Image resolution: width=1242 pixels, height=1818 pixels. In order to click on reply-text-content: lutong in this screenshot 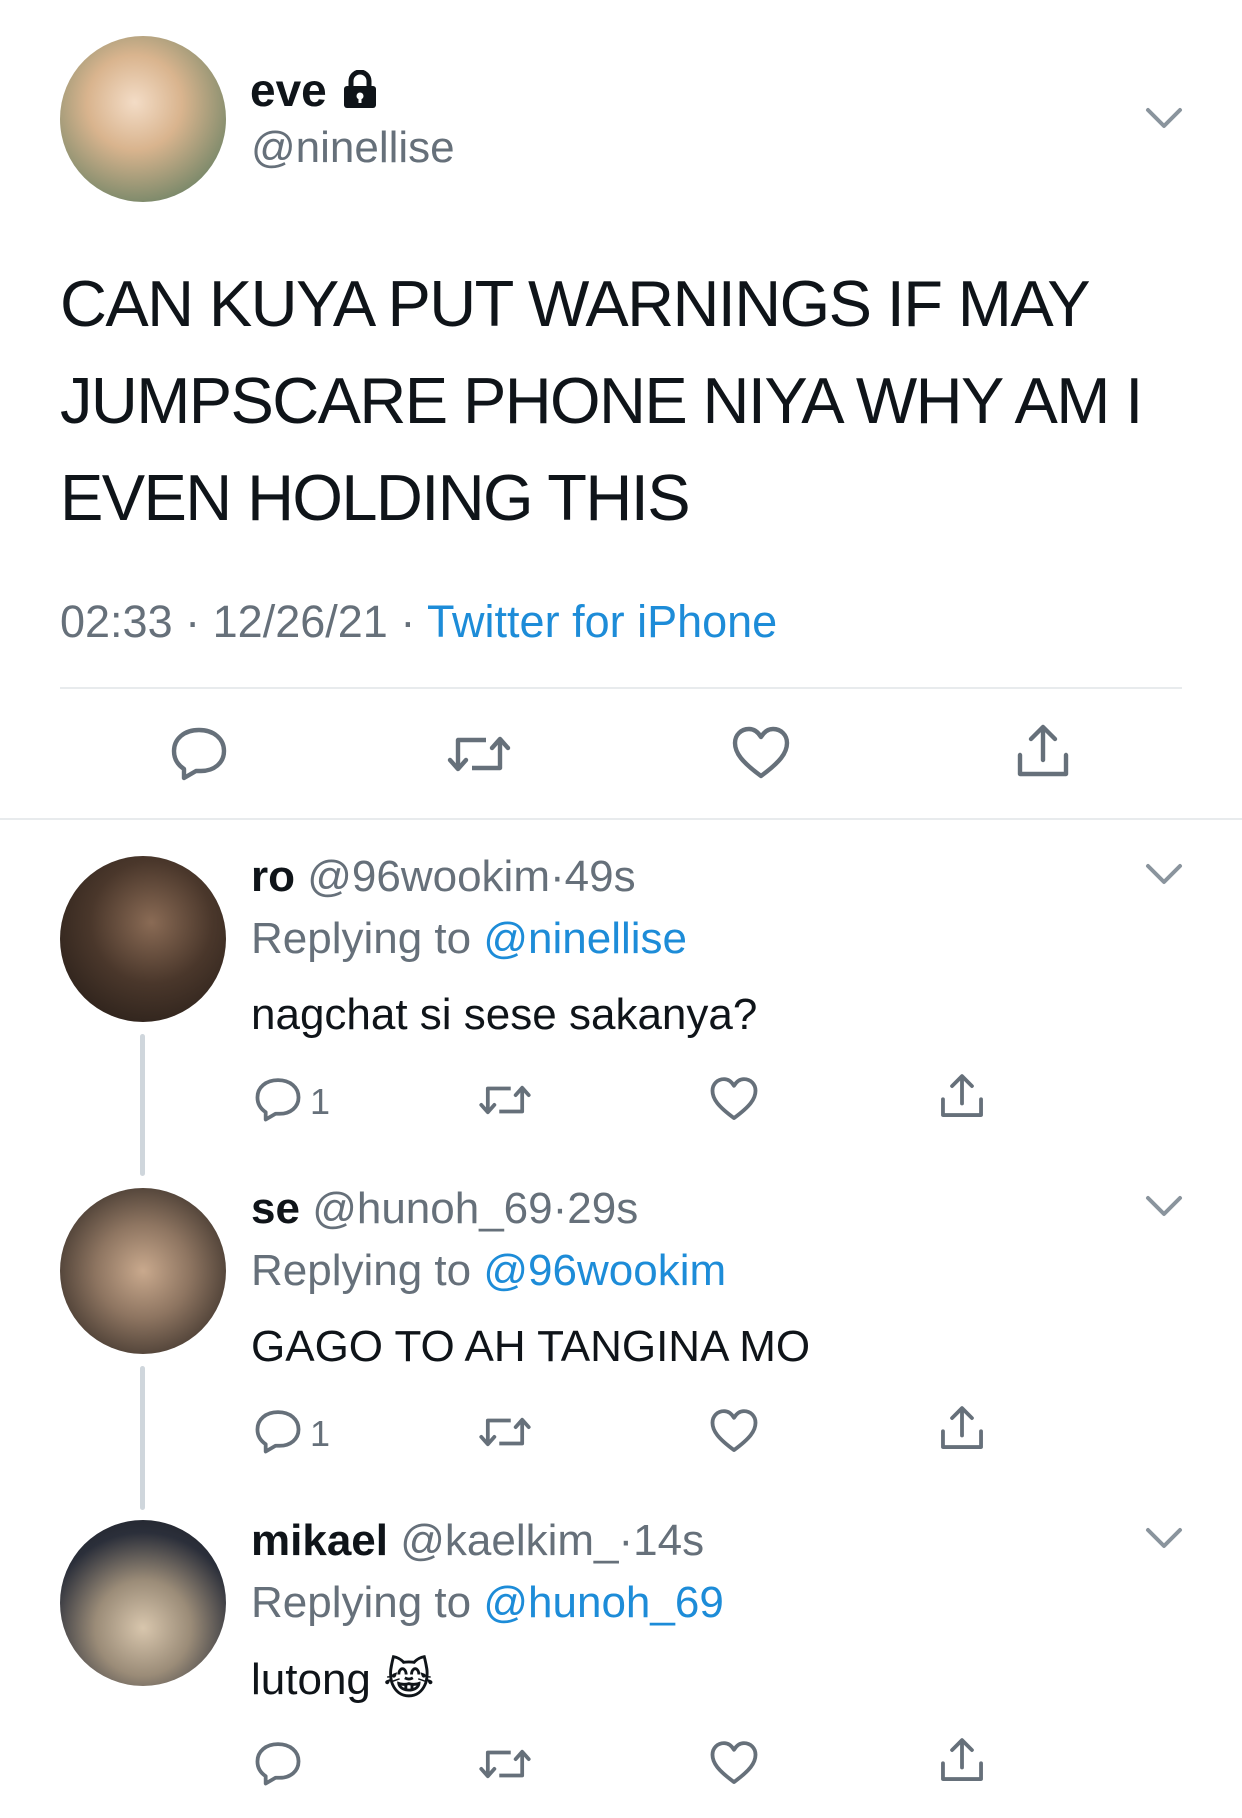, I will do `click(311, 1679)`.